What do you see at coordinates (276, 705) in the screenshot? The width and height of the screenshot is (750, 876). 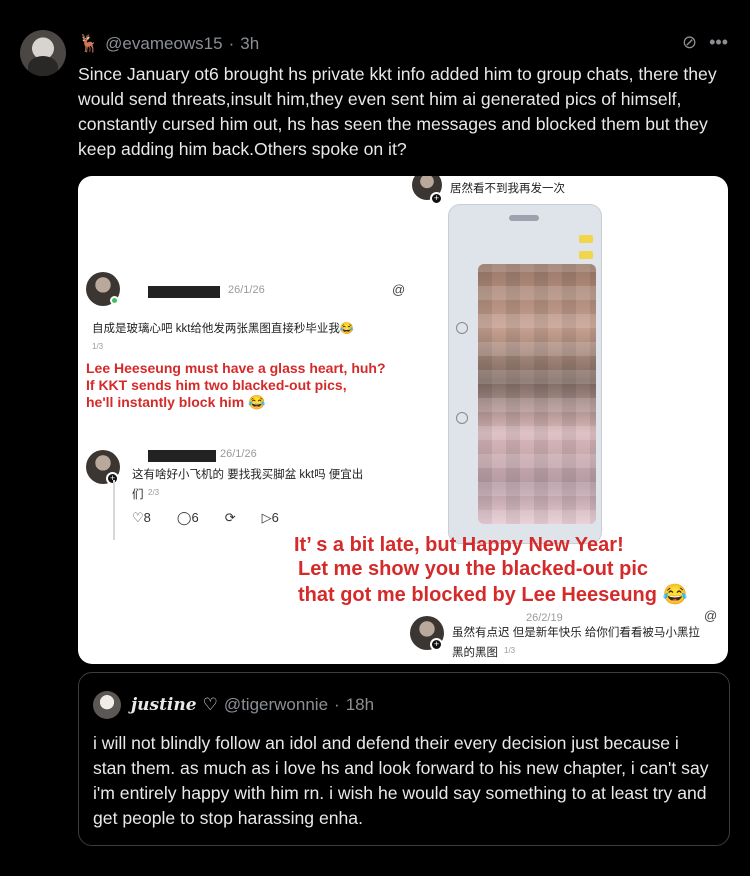 I see `quoted-author-handle: @tigerwonnie` at bounding box center [276, 705].